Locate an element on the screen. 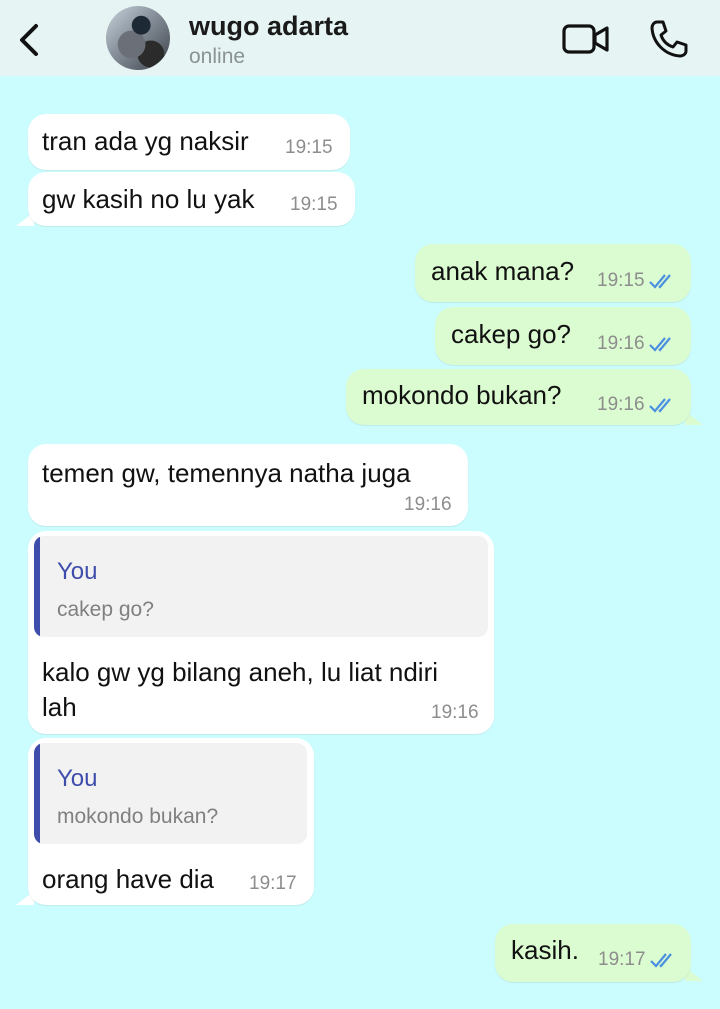 The image size is (720, 1009). message-bubble-outgoing: mokondo bukan? 19:16 is located at coordinates (518, 397).